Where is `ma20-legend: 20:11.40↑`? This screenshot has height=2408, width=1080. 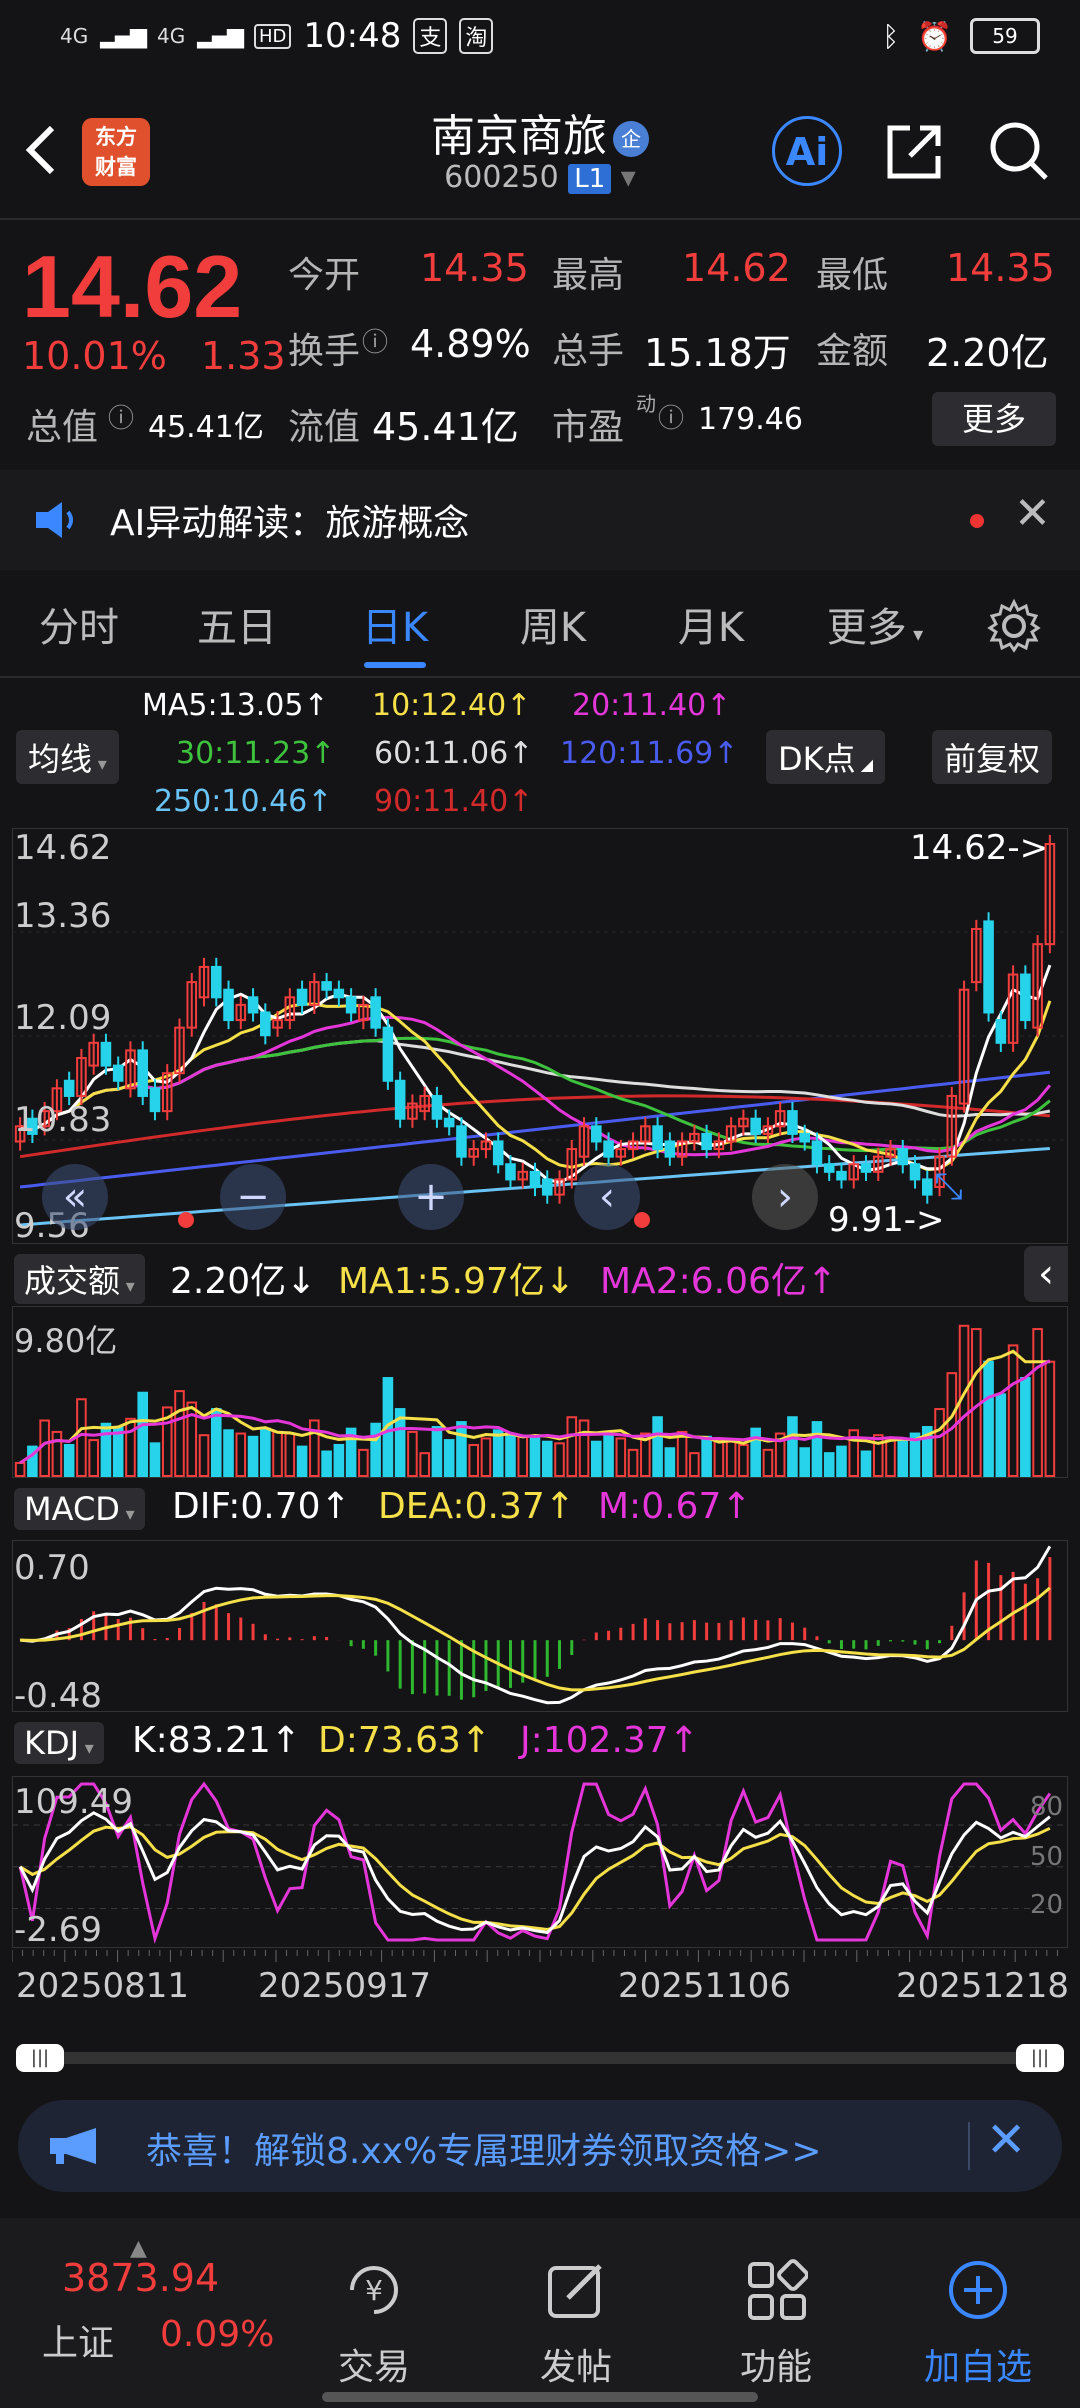 ma20-legend: 20:11.40↑ is located at coordinates (652, 705).